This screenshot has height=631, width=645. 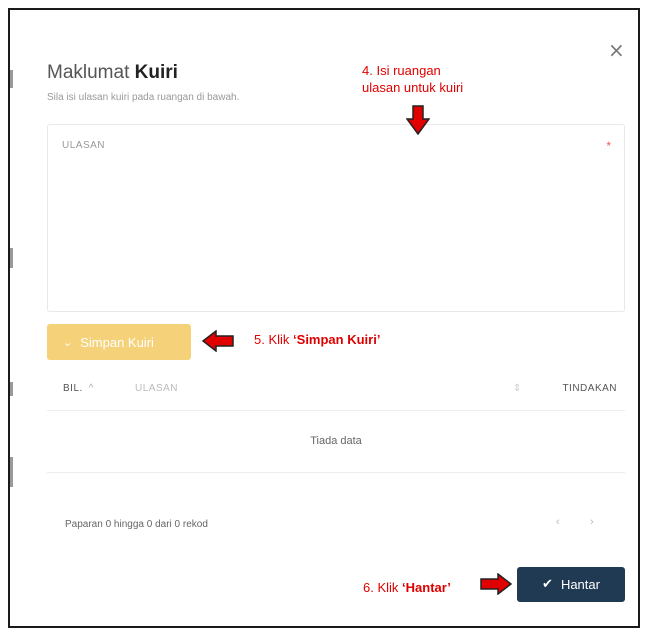 I want to click on arrow-right-icon, so click(x=496, y=584).